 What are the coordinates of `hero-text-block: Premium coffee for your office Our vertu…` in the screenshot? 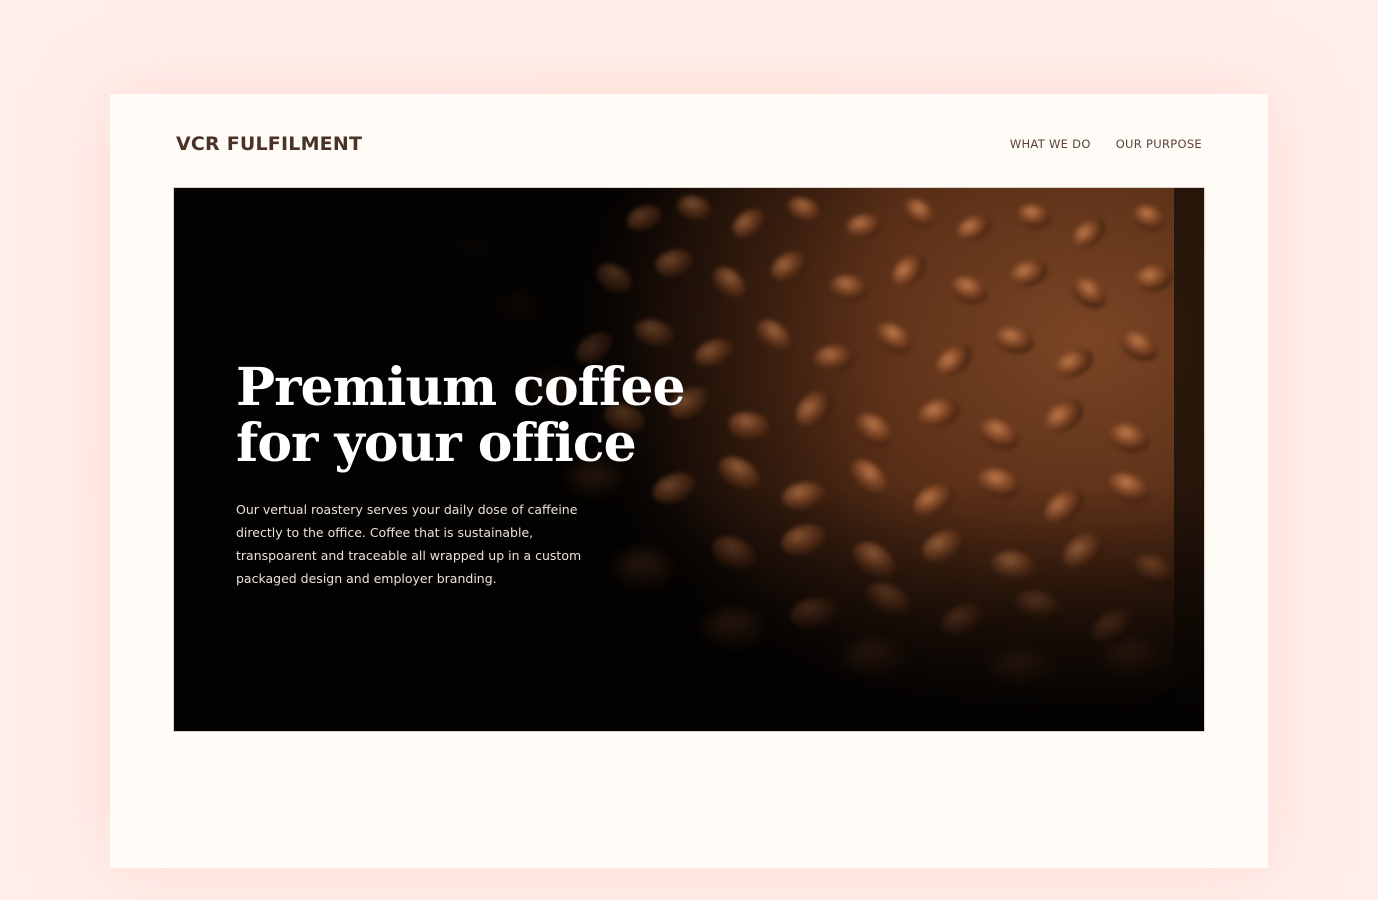 It's located at (466, 475).